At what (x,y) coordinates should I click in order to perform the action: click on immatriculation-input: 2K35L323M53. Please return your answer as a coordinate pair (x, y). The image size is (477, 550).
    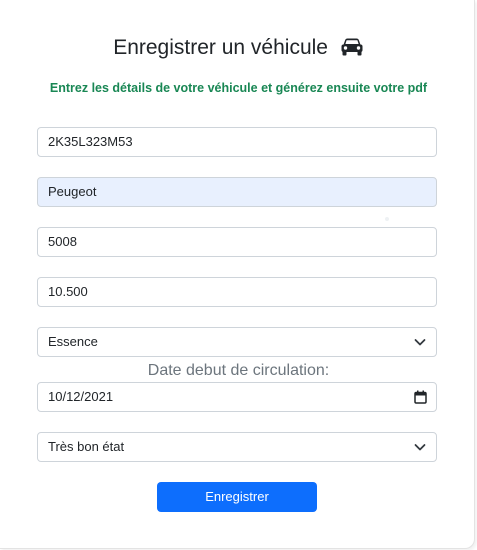
    Looking at the image, I should click on (237, 142).